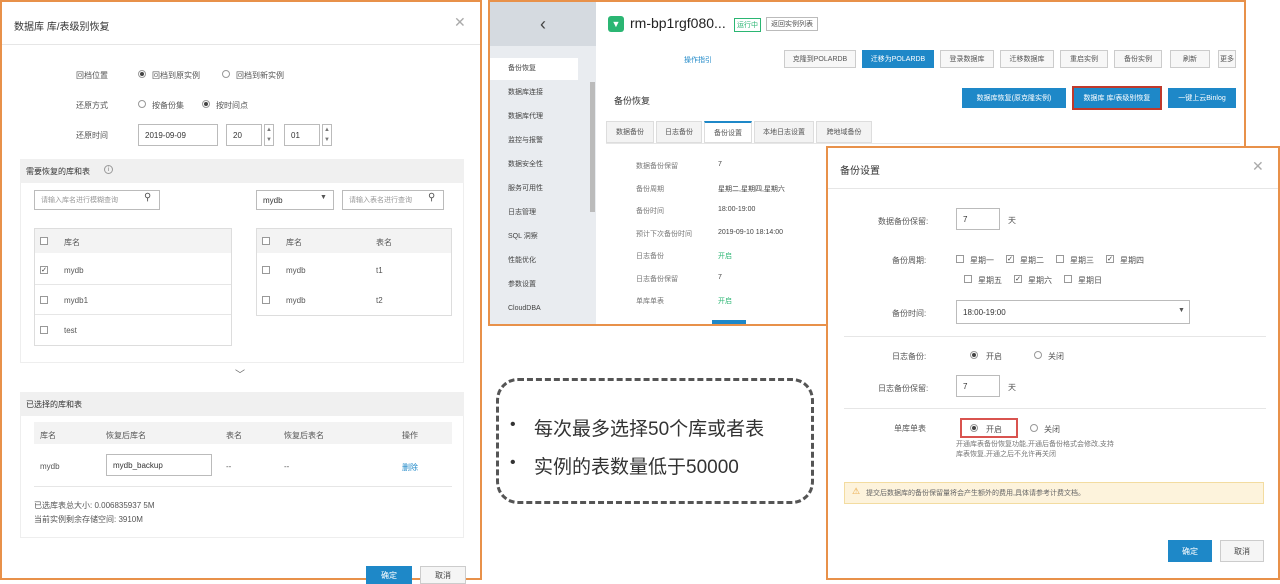  Describe the element at coordinates (240, 373) in the screenshot. I see `expand-chevron-icon: ﹀` at that location.